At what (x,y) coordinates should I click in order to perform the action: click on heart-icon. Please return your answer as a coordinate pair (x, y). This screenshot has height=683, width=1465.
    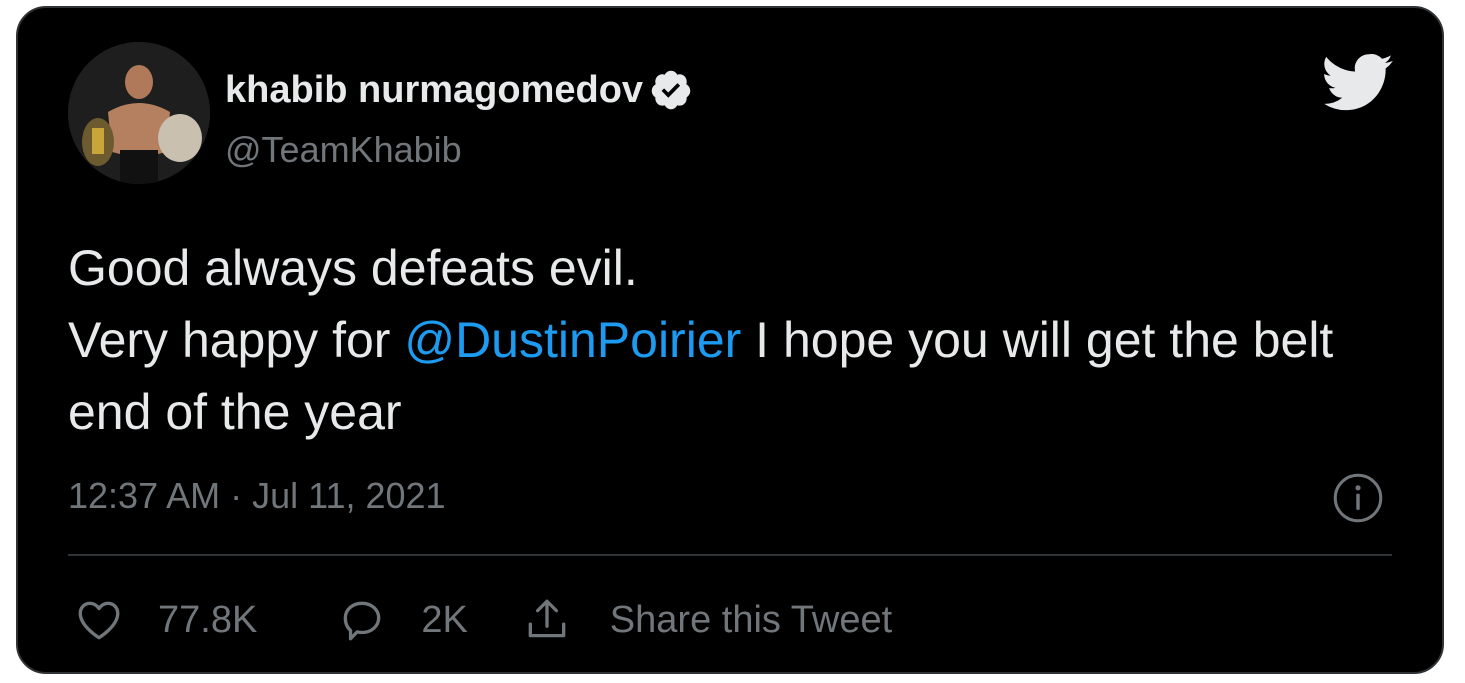
    Looking at the image, I should click on (99, 620).